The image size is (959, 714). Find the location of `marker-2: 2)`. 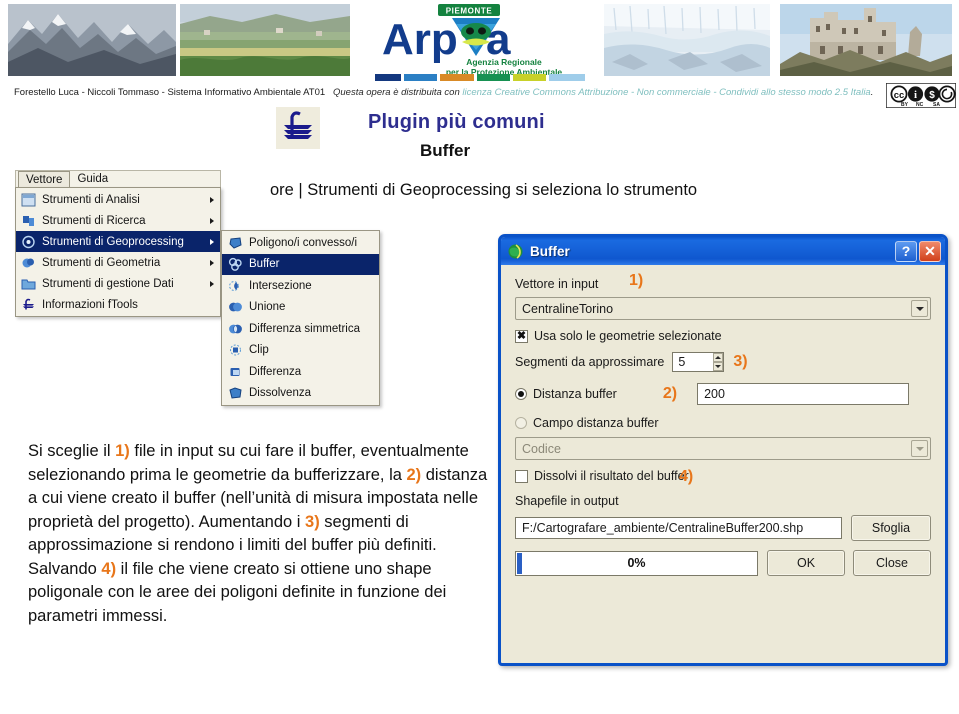

marker-2: 2) is located at coordinates (670, 393).